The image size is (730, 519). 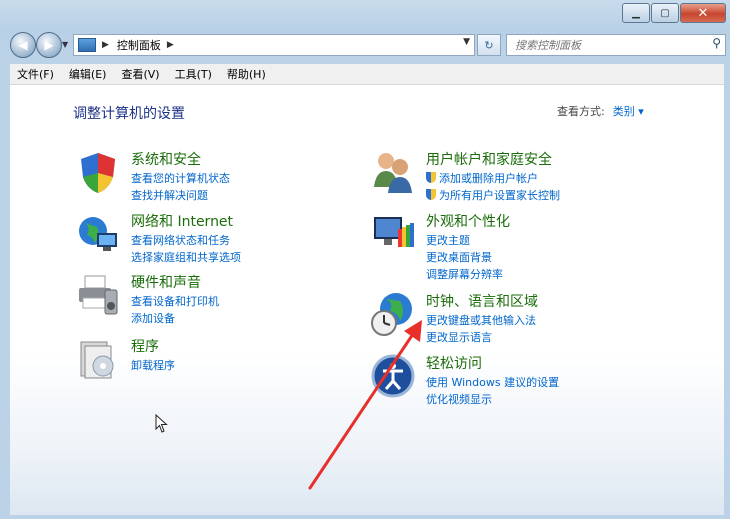 I want to click on navigation-bar: ◀ ▶ ▼ ▶ 控制面板 ▶ ▼ ↻ ⚲, so click(x=365, y=45).